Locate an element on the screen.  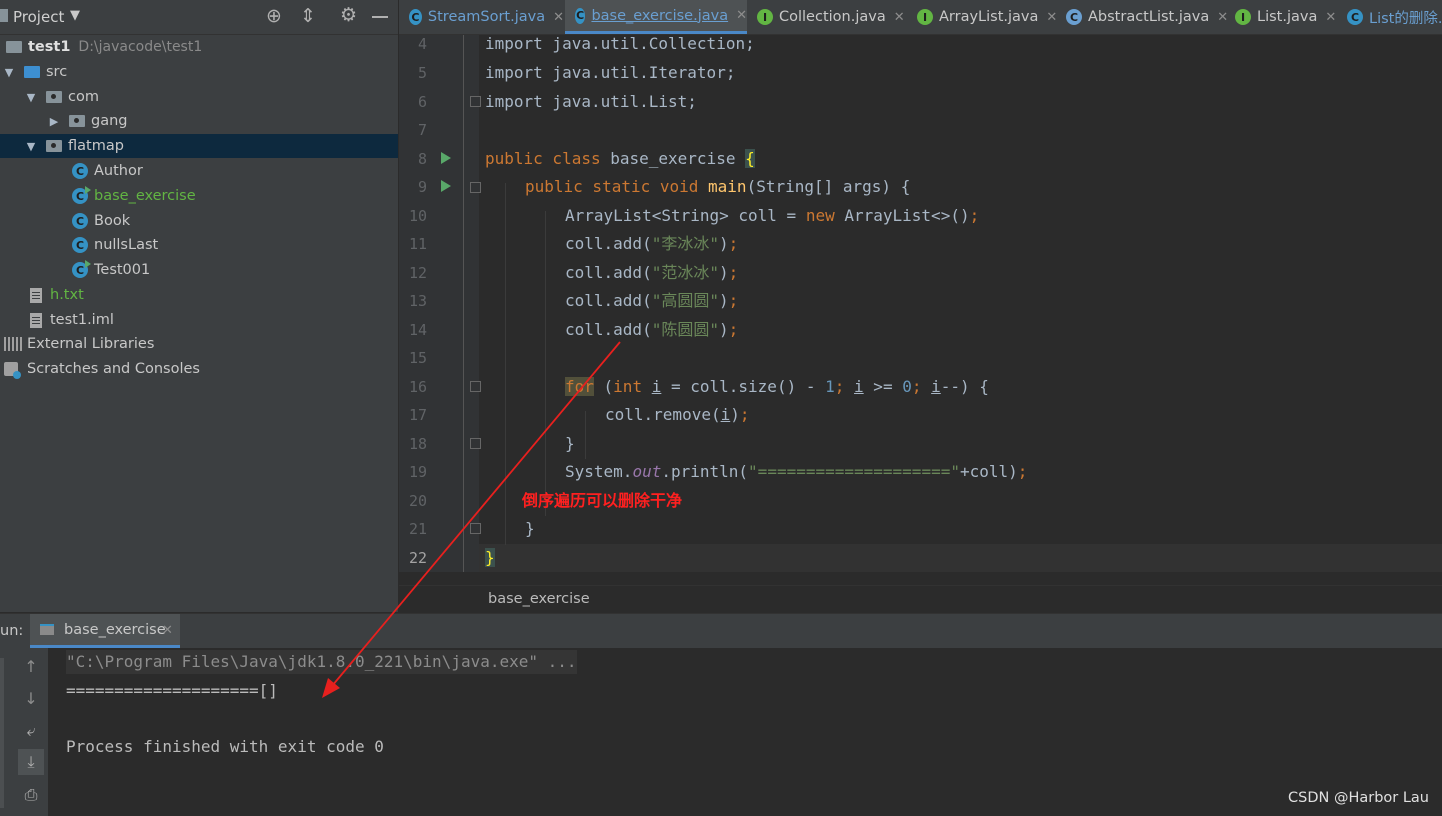
annotation-arrow-overlay is located at coordinates (471, 519).